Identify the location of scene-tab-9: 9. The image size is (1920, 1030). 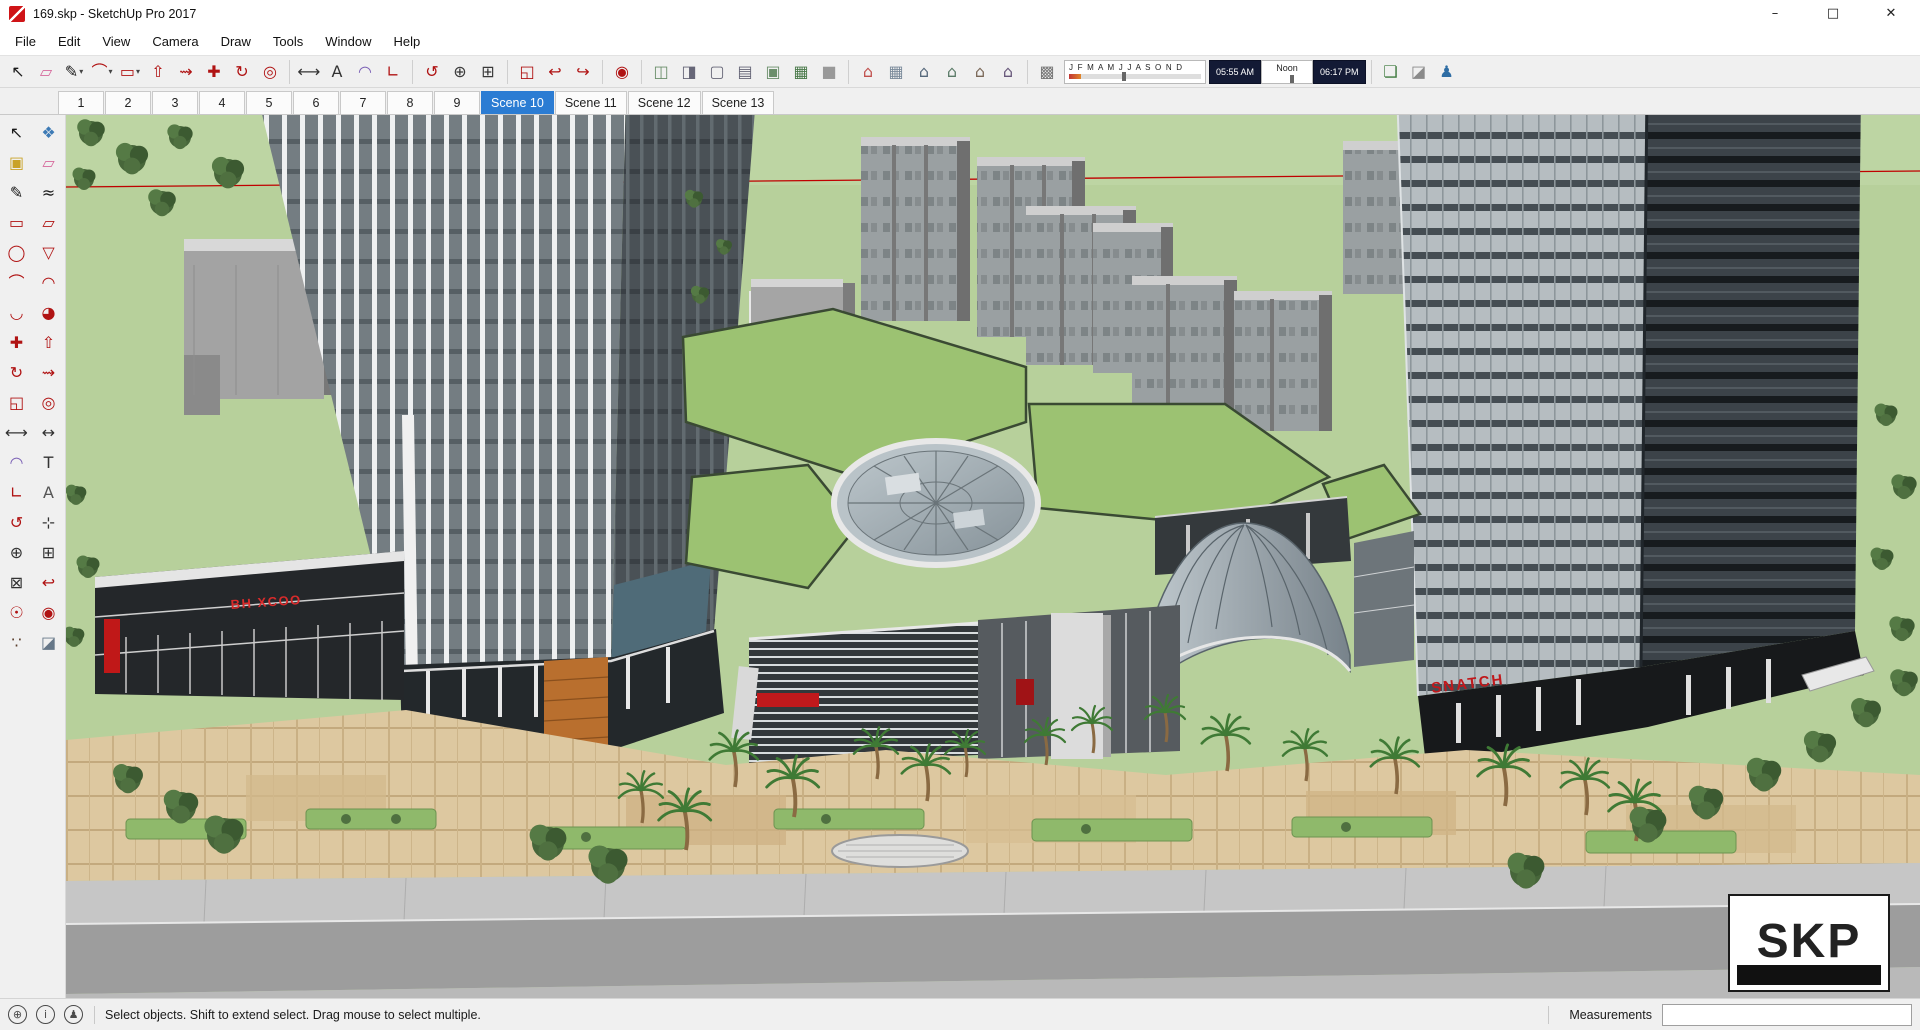
(457, 102).